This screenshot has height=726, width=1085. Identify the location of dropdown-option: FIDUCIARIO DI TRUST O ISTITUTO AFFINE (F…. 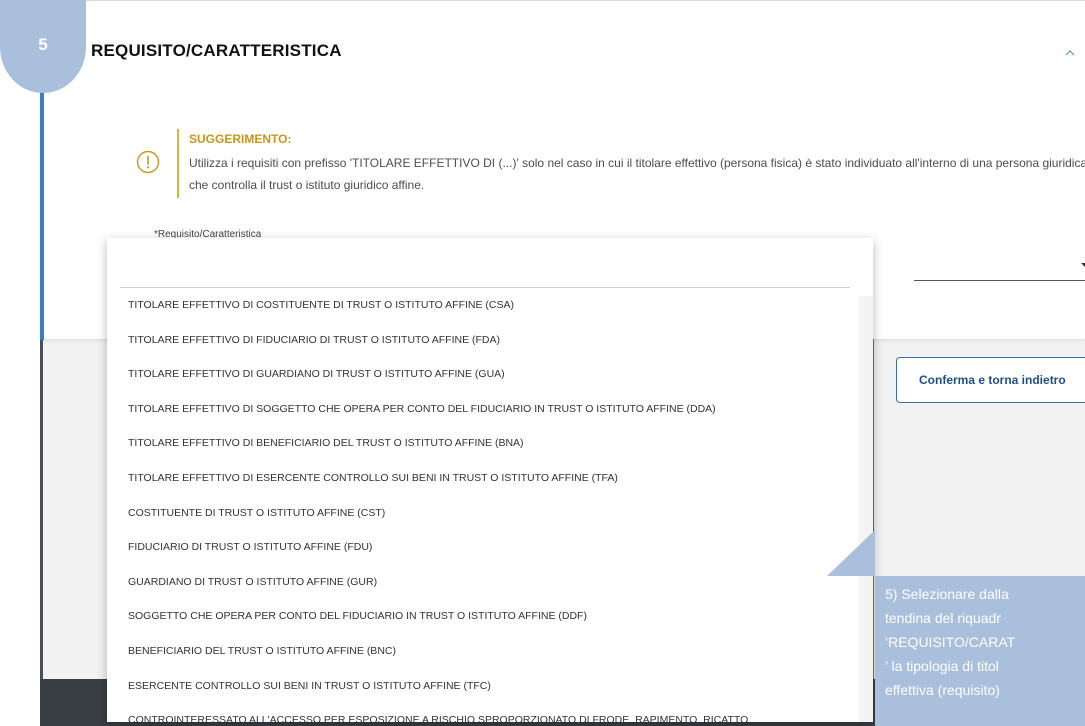
(483, 547).